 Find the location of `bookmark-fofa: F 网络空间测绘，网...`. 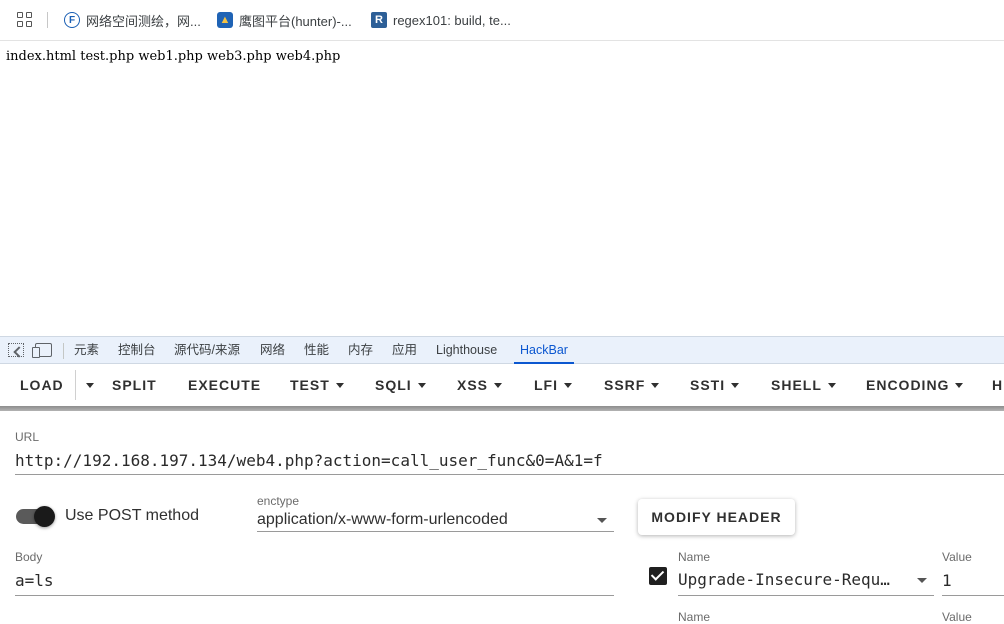

bookmark-fofa: F 网络空间测绘，网... is located at coordinates (132, 20).